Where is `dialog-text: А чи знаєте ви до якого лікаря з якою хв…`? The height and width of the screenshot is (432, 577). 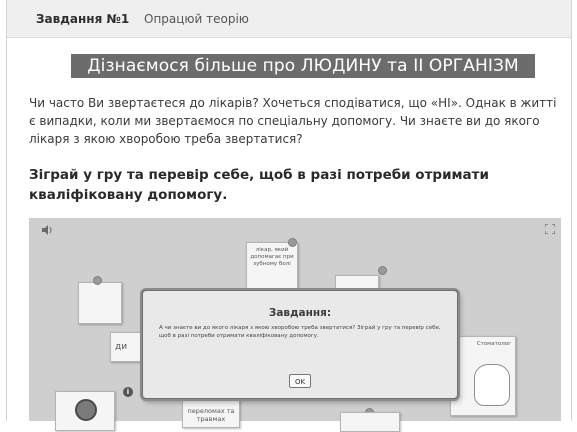
dialog-text: А чи знаєте ви до якого лікаря з якою хв… is located at coordinates (300, 332).